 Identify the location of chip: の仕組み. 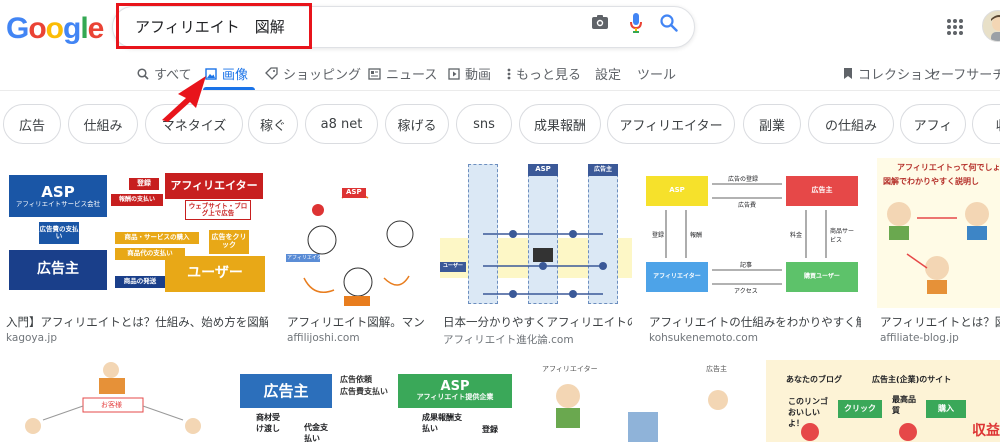
(851, 124).